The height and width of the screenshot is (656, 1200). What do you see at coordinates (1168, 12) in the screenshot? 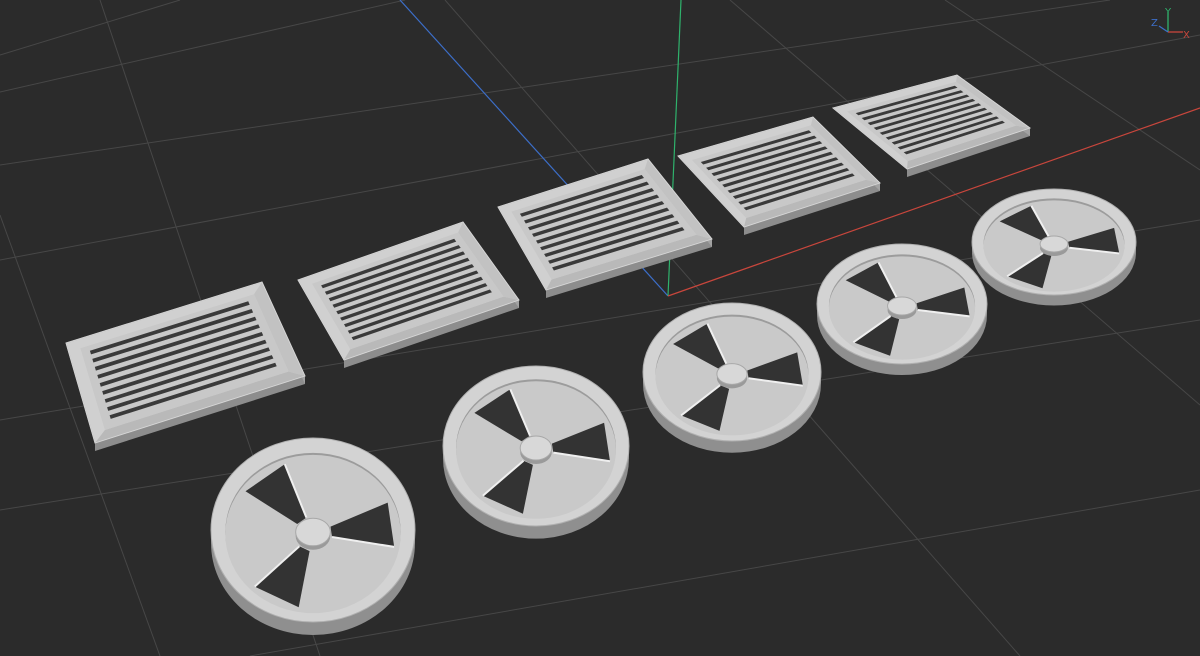
I see `gizmo-y-label: Y` at bounding box center [1168, 12].